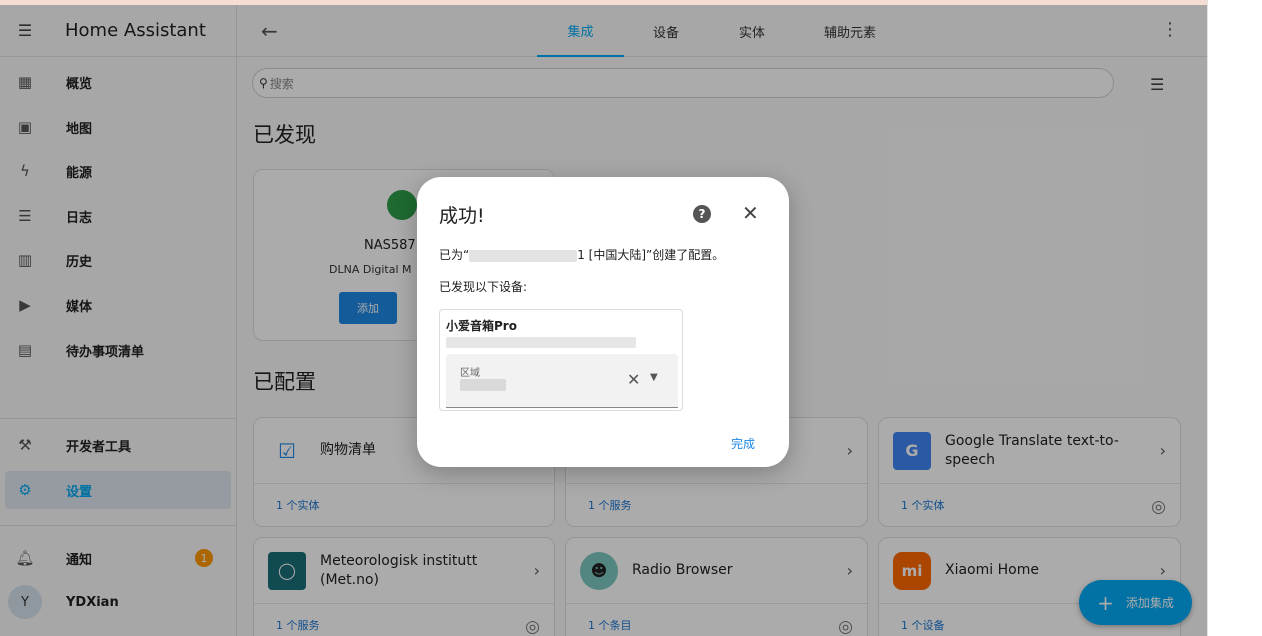 The image size is (1262, 636). Describe the element at coordinates (651, 255) in the screenshot. I see `created-suffix: 1 [中国大陆]”创建了配置。` at that location.